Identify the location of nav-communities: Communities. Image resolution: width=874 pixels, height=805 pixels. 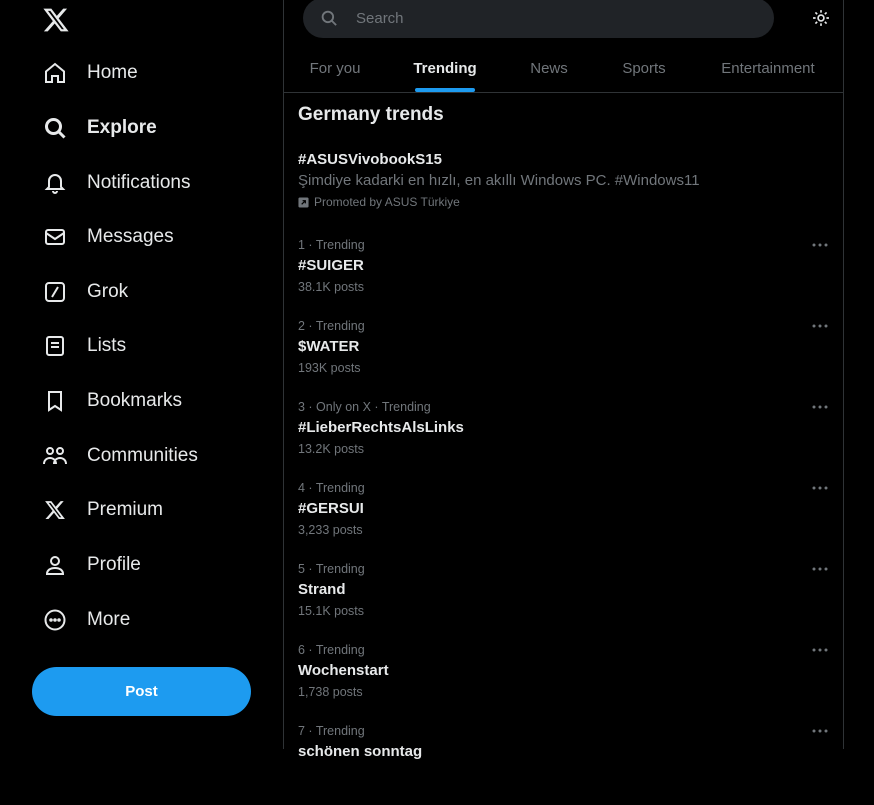
(115, 456).